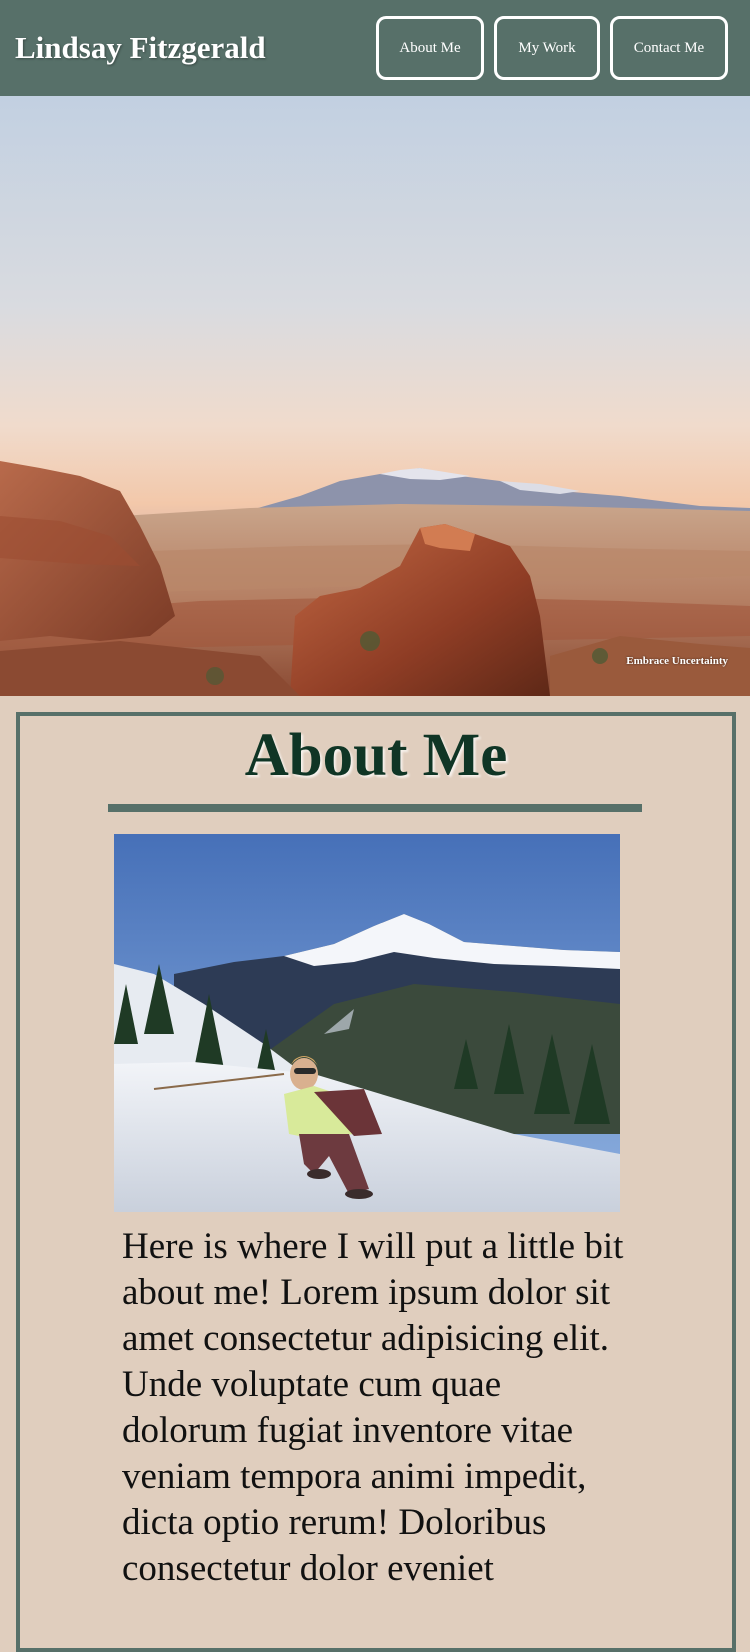 The width and height of the screenshot is (750, 1652). What do you see at coordinates (669, 48) in the screenshot?
I see `nav-contact-me-button: Contact Me` at bounding box center [669, 48].